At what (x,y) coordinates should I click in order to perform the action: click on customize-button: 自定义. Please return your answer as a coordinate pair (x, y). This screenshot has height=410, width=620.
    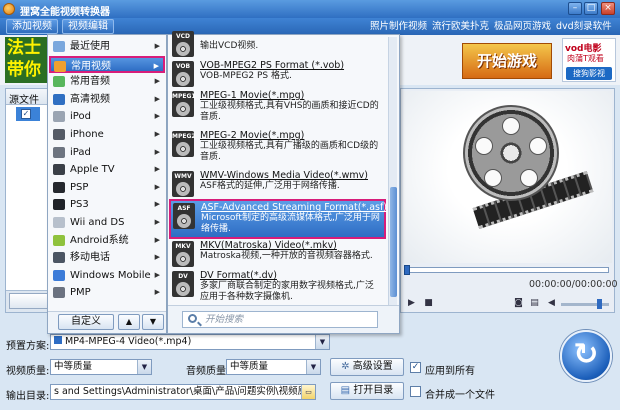
    Looking at the image, I should click on (86, 322).